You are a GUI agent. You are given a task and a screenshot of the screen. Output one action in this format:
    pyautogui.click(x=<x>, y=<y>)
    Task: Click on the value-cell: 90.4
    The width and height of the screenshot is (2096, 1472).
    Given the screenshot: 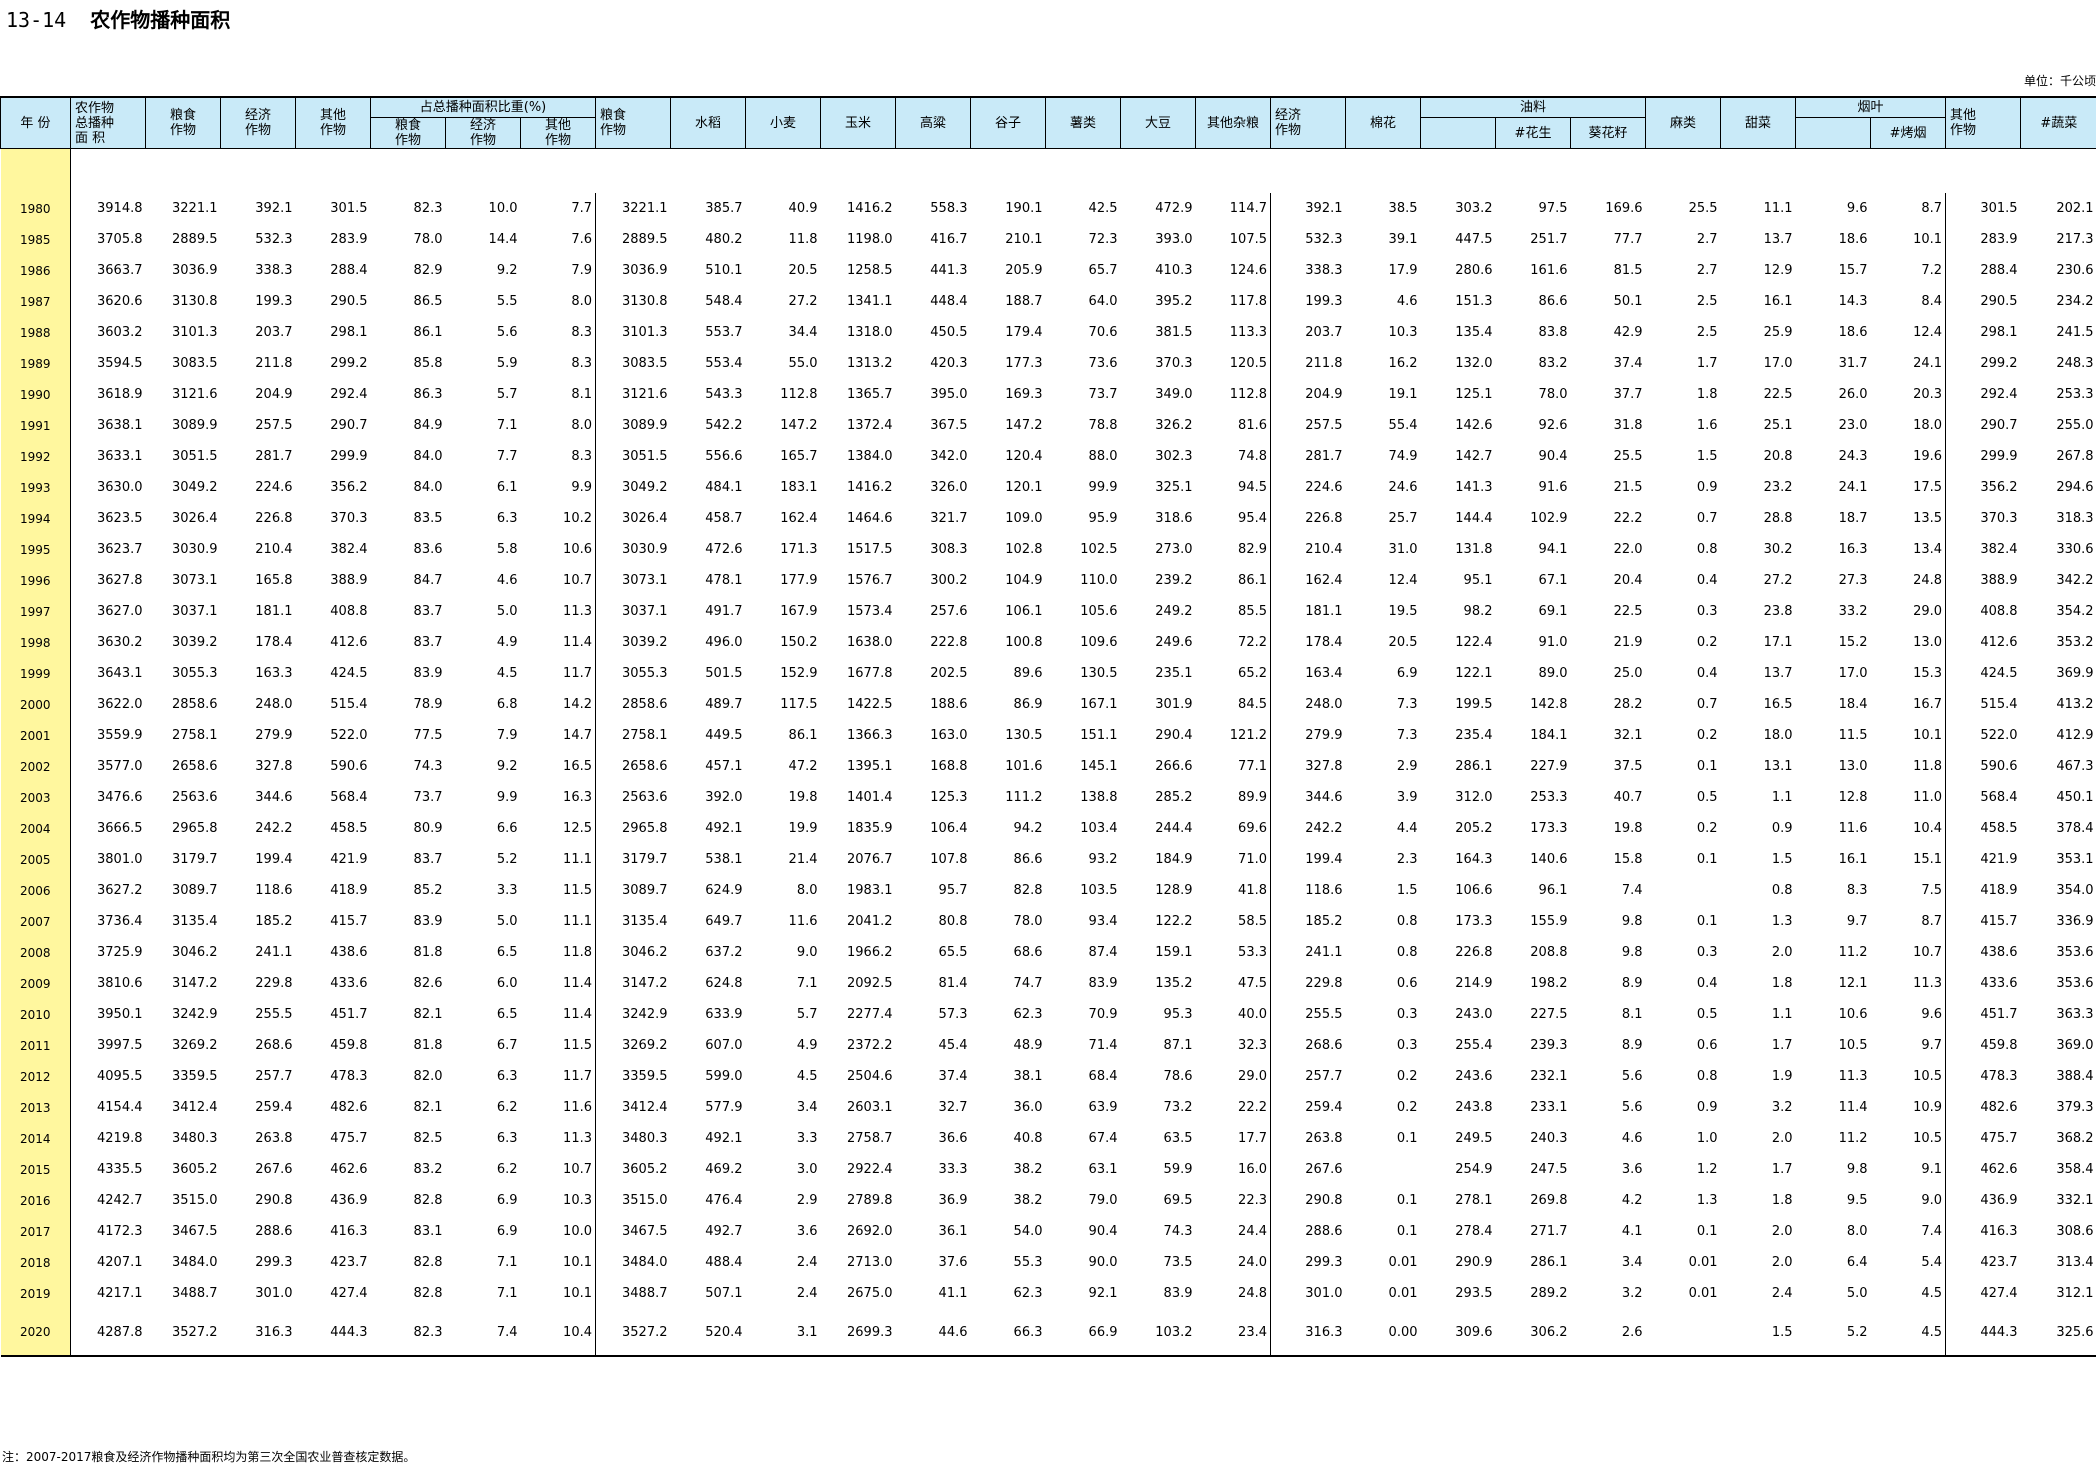 What is the action you would take?
    pyautogui.click(x=1553, y=456)
    